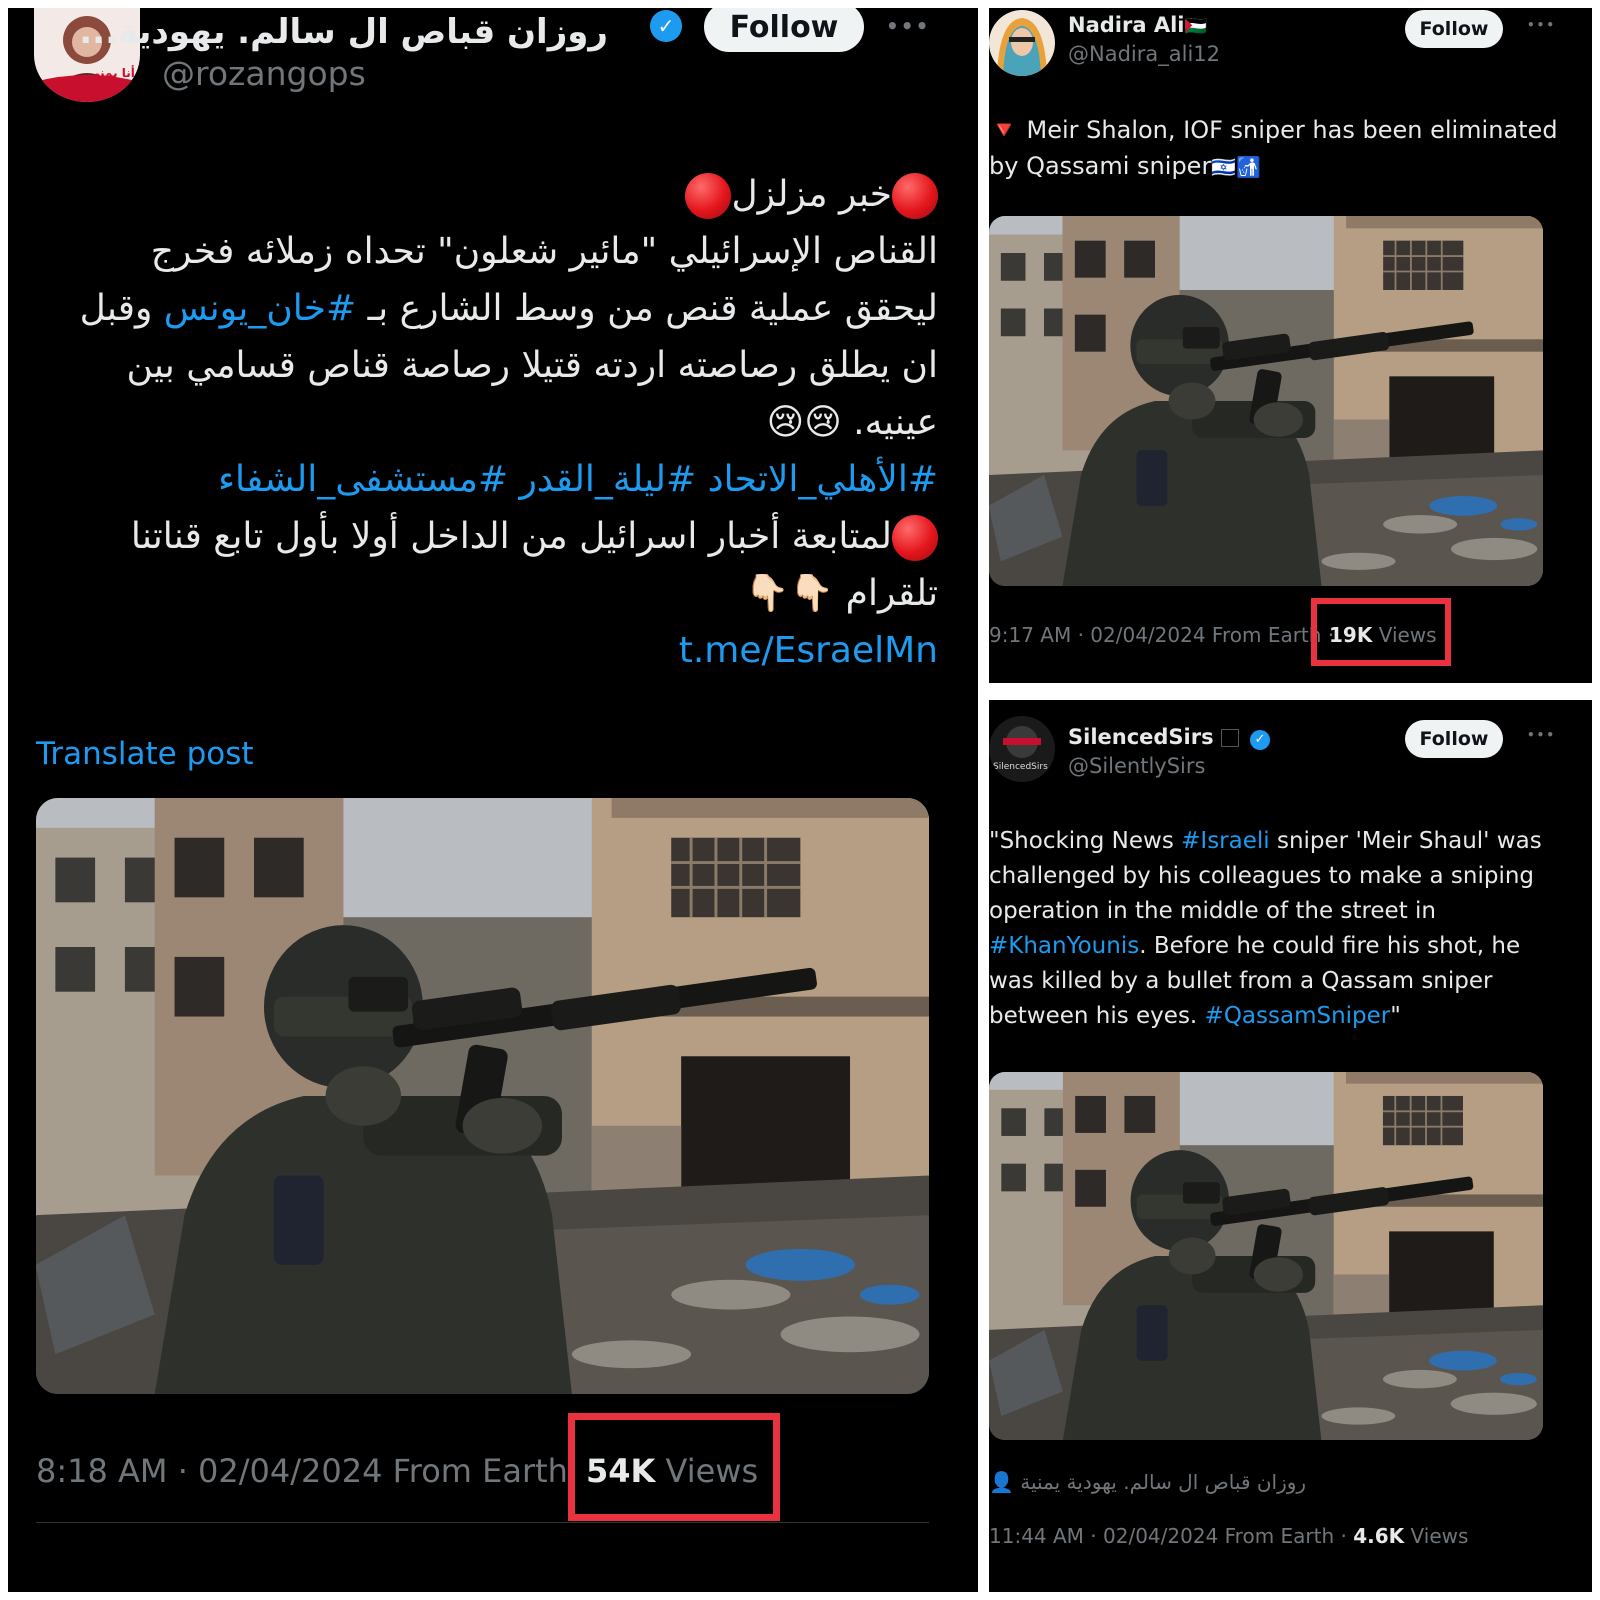  Describe the element at coordinates (1195, 26) in the screenshot. I see `palestine-flag-icon: 🇵🇸` at that location.